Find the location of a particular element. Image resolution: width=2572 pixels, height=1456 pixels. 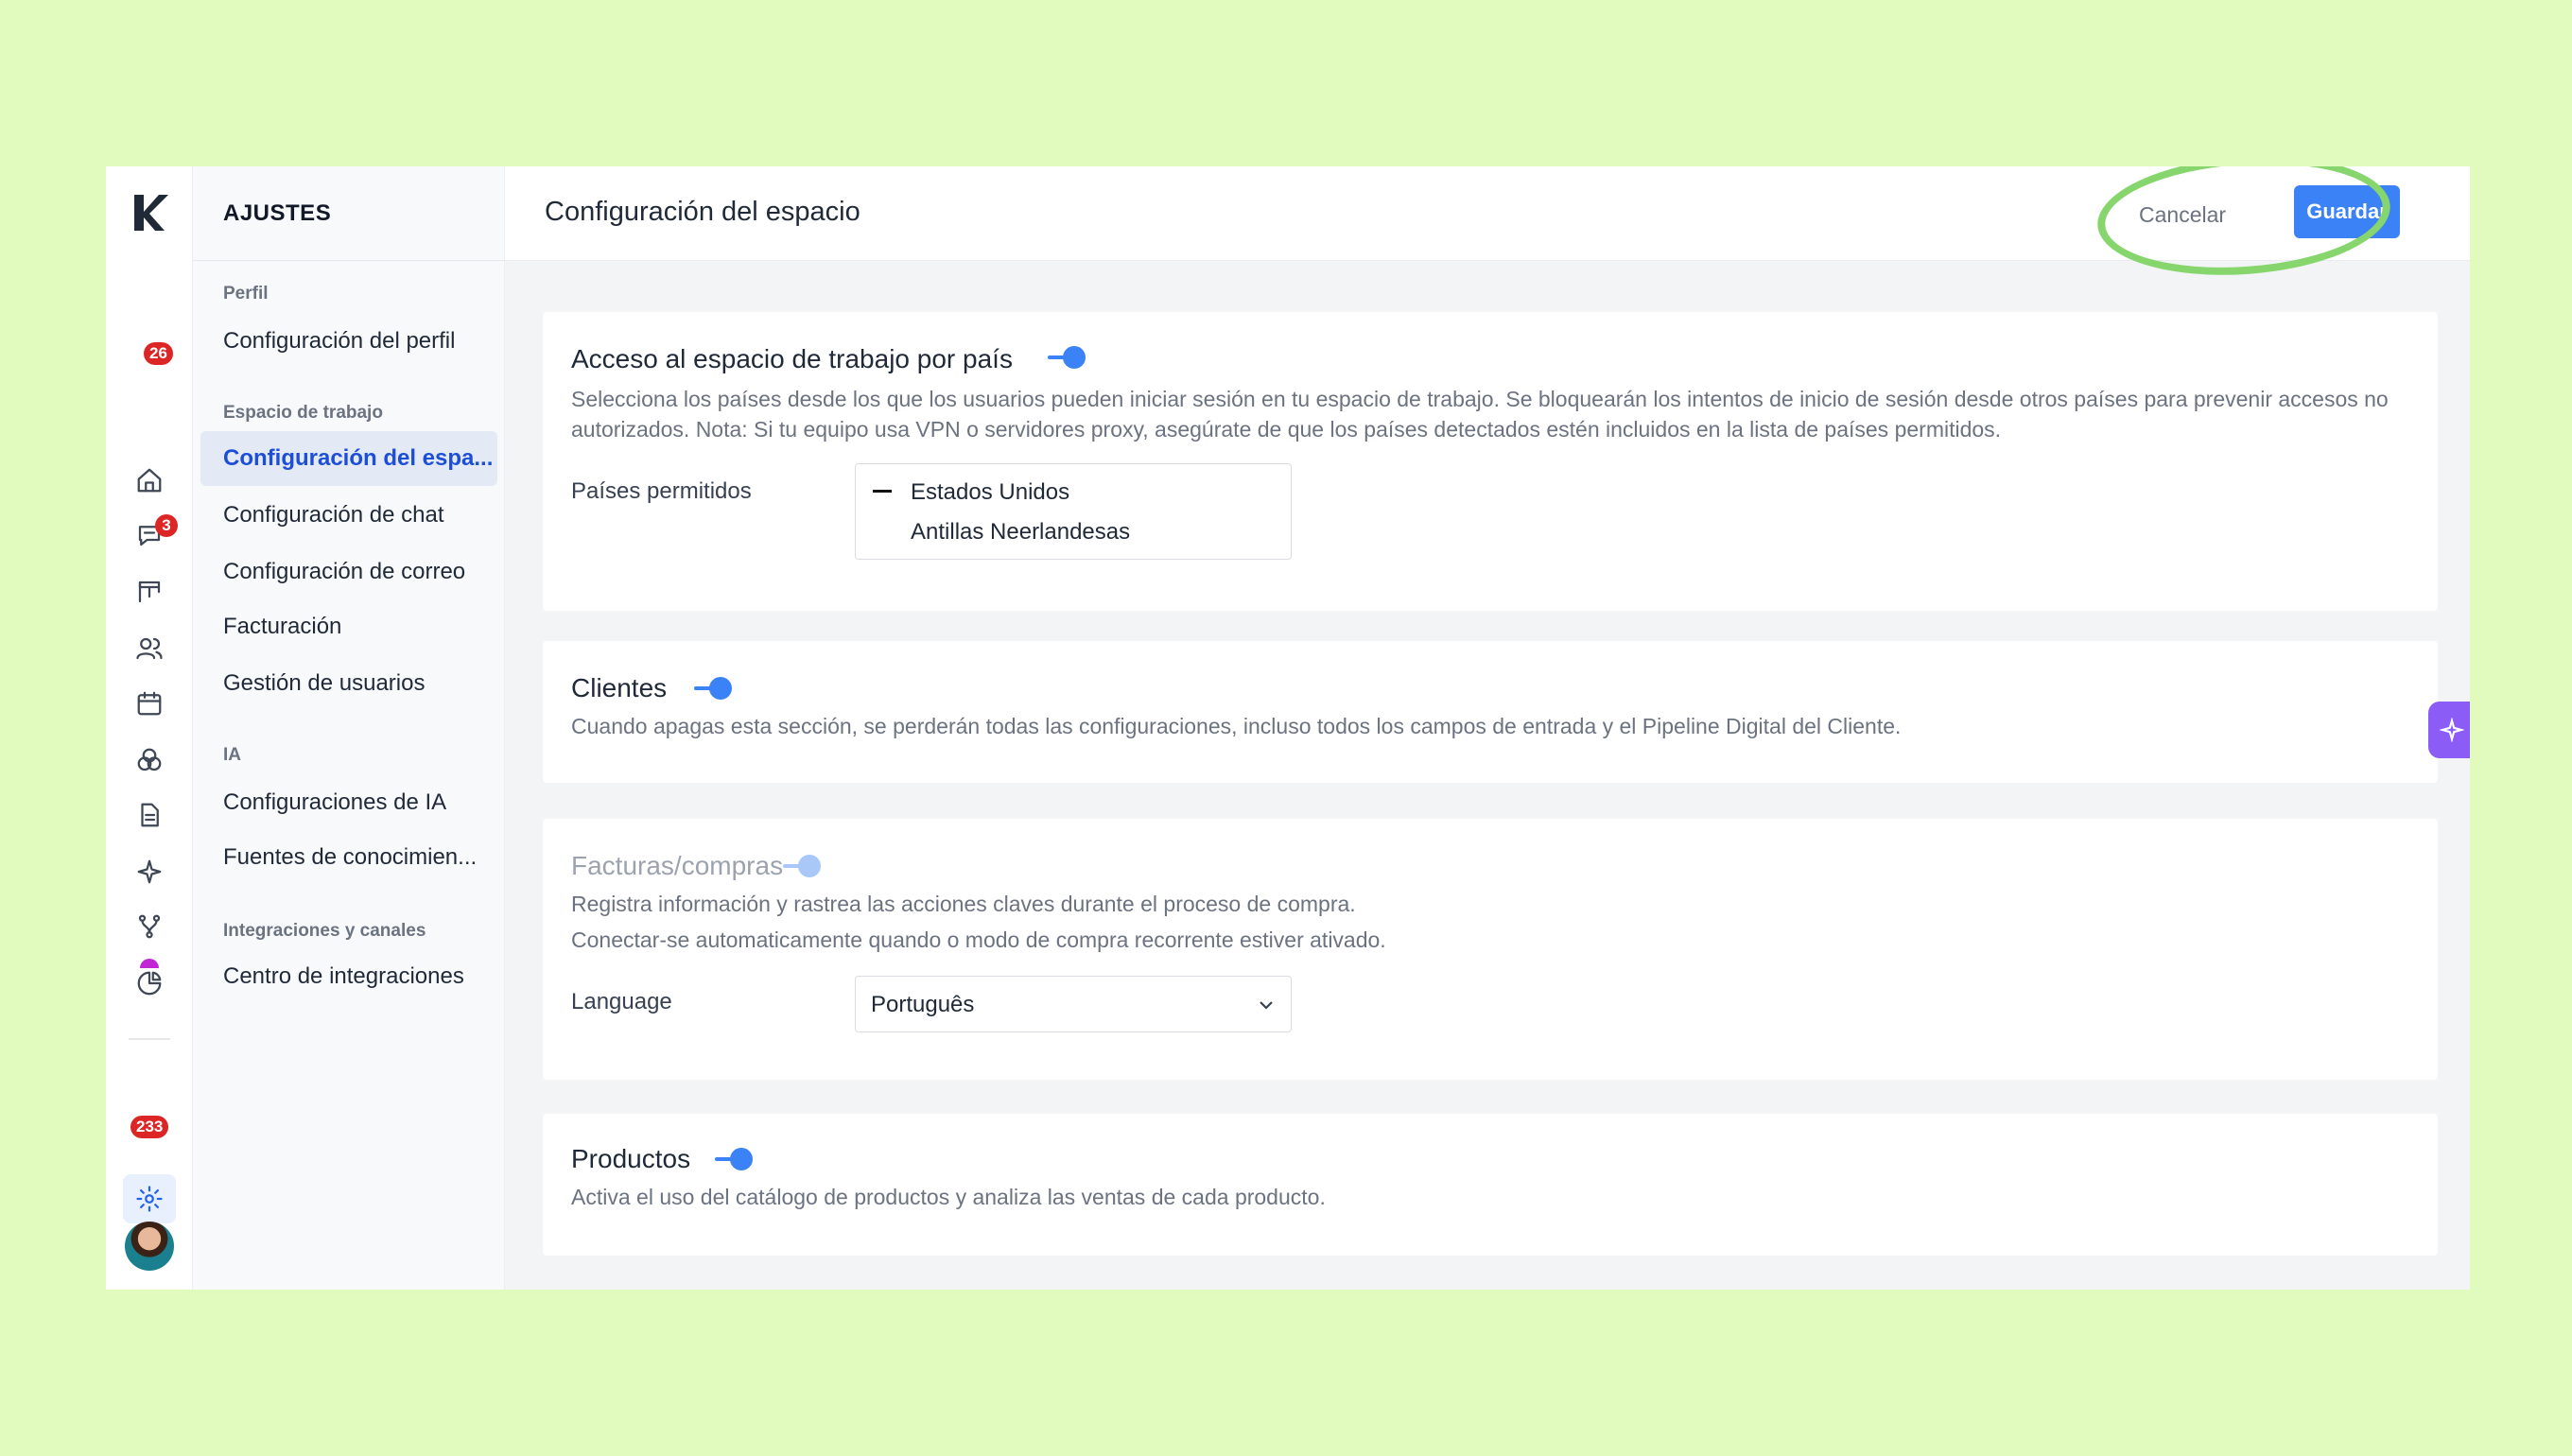

invoices-toggle is located at coordinates (802, 866).